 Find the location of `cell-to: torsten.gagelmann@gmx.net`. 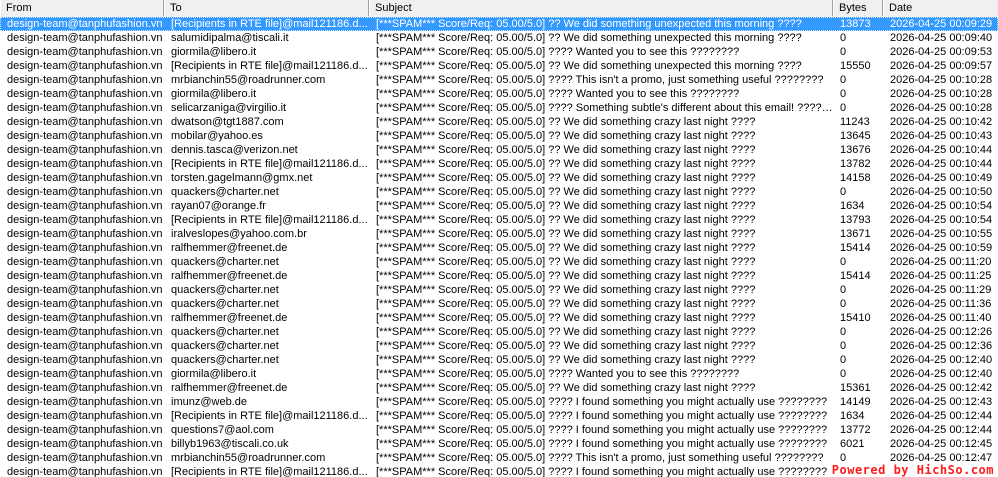

cell-to: torsten.gagelmann@gmx.net is located at coordinates (242, 178).